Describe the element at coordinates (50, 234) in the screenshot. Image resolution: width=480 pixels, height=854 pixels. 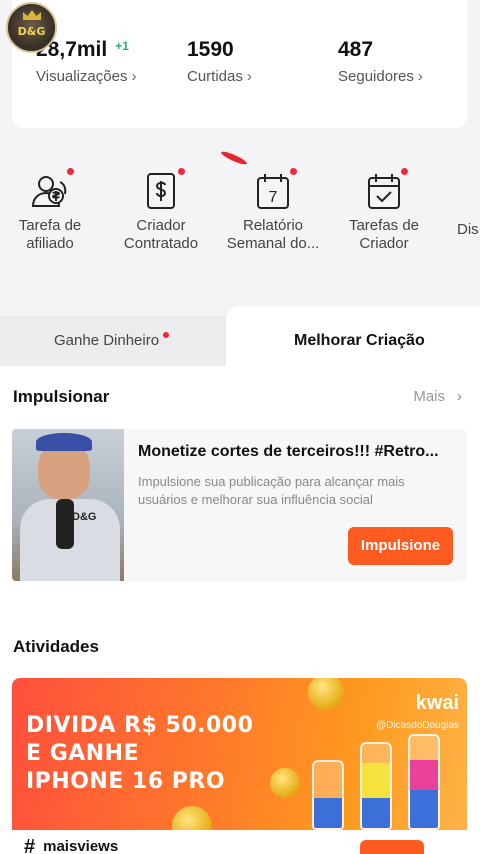
I see `tool-label: Tarefa de afiliado` at that location.